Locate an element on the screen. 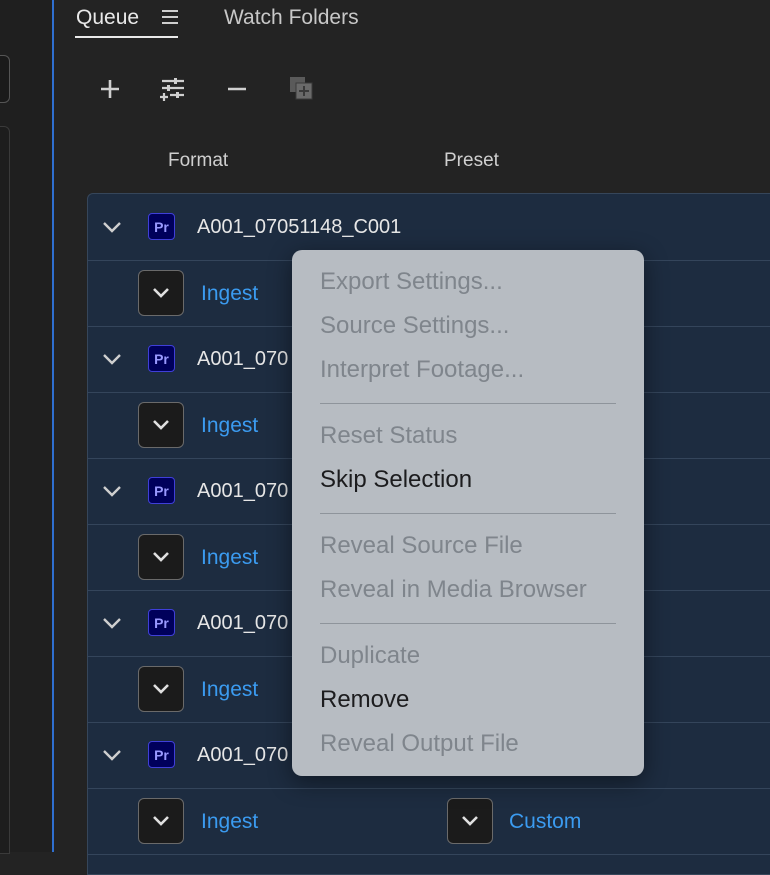 The width and height of the screenshot is (770, 875). menu-item-remove: Remove is located at coordinates (364, 700).